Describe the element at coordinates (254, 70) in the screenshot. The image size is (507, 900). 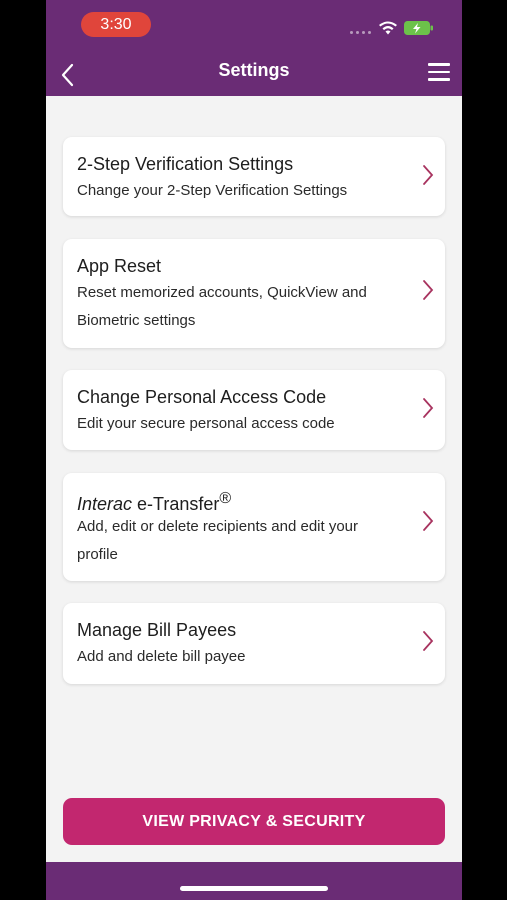
I see `page-title: Settings` at that location.